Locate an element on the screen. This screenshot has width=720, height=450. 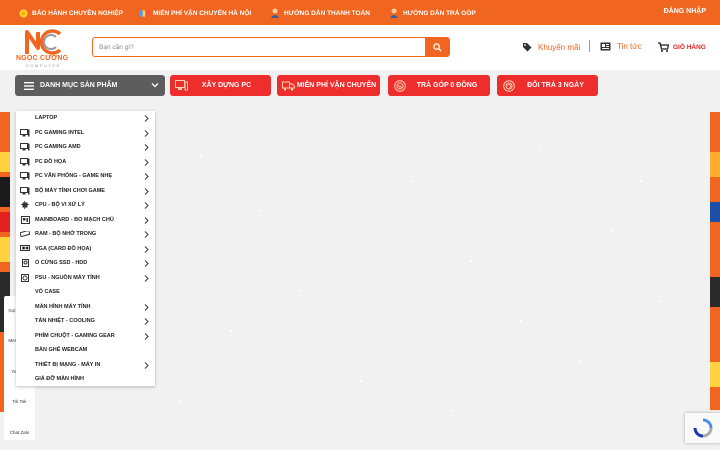
topbar-item-installment-guide: HƯỚNG DẪN TRẢ GÓP is located at coordinates (432, 13).